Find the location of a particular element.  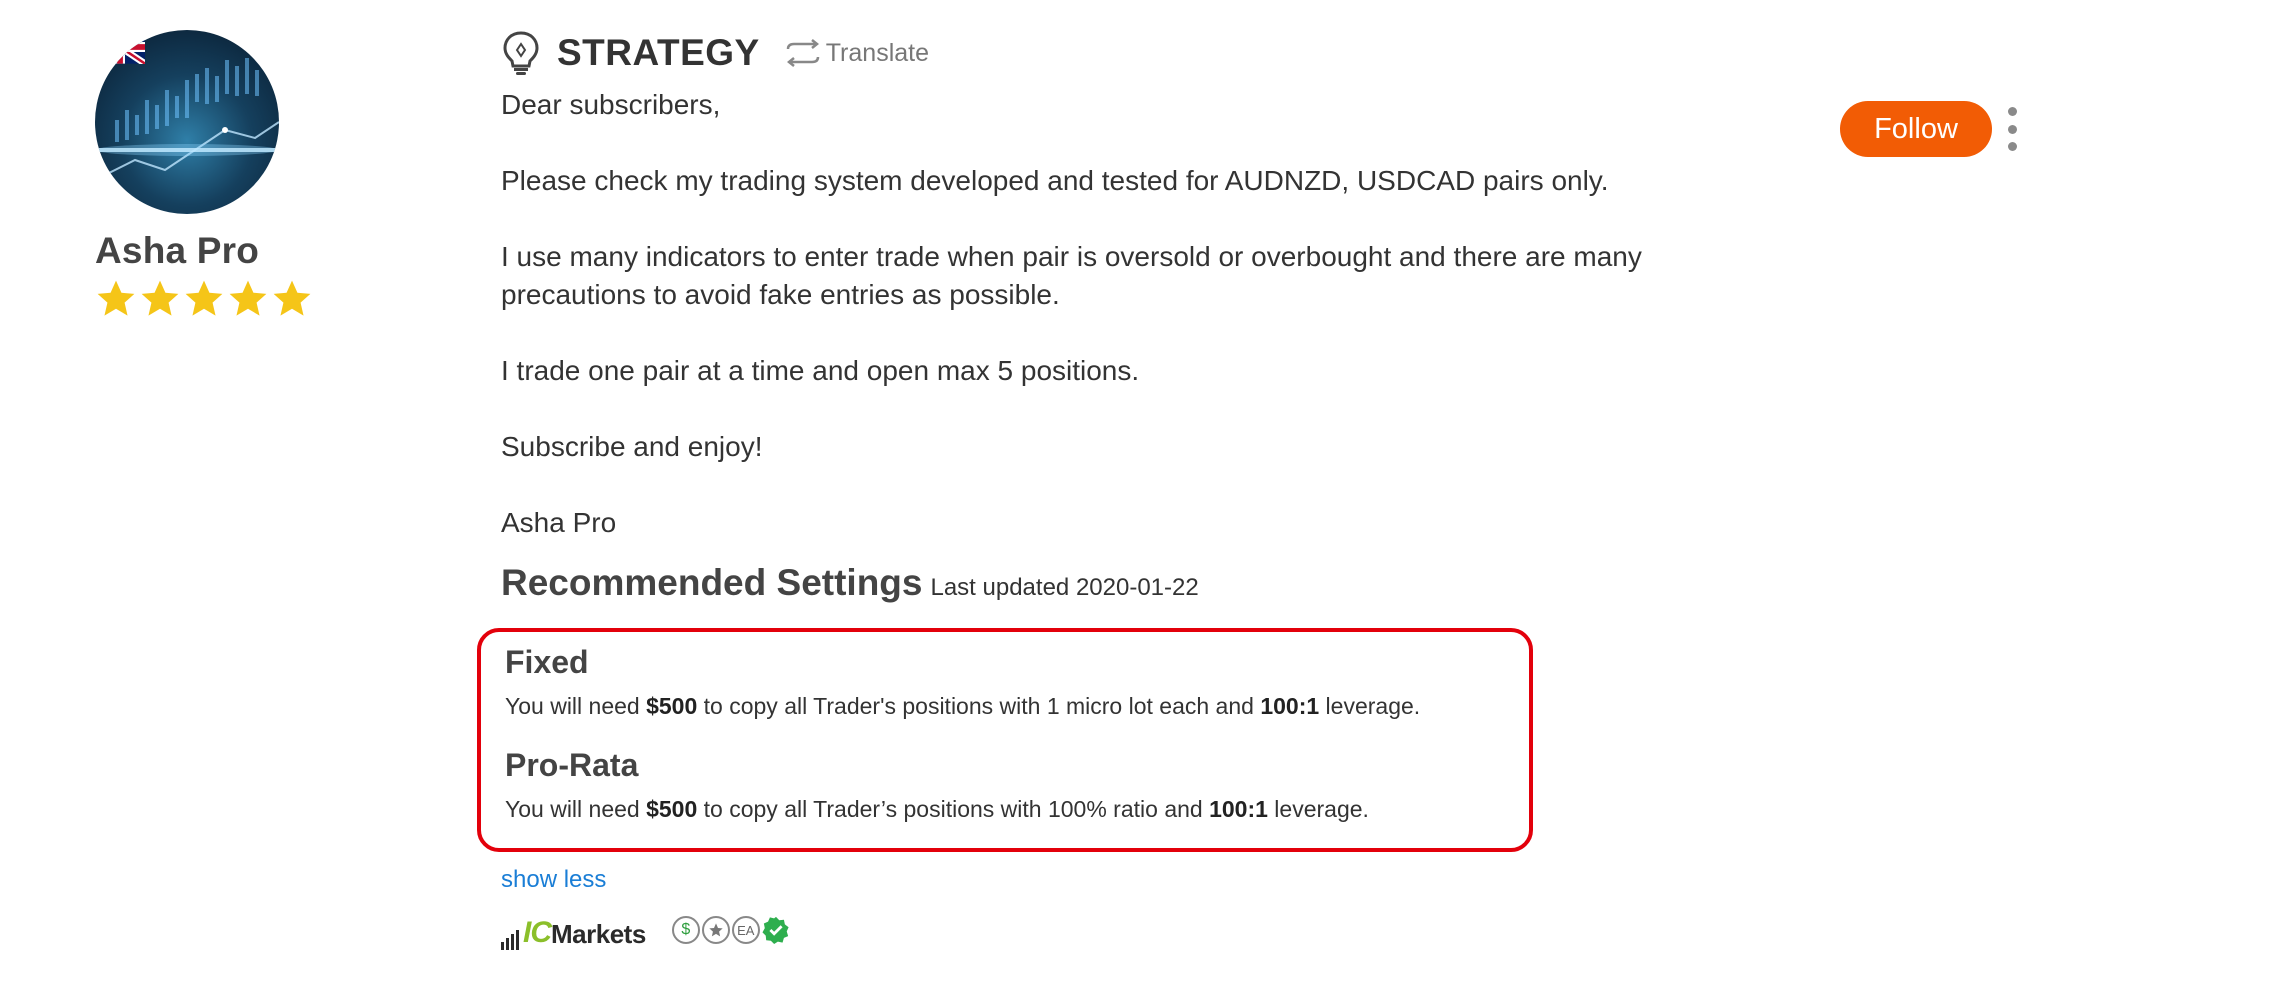

more-options-icon is located at coordinates (2012, 129).